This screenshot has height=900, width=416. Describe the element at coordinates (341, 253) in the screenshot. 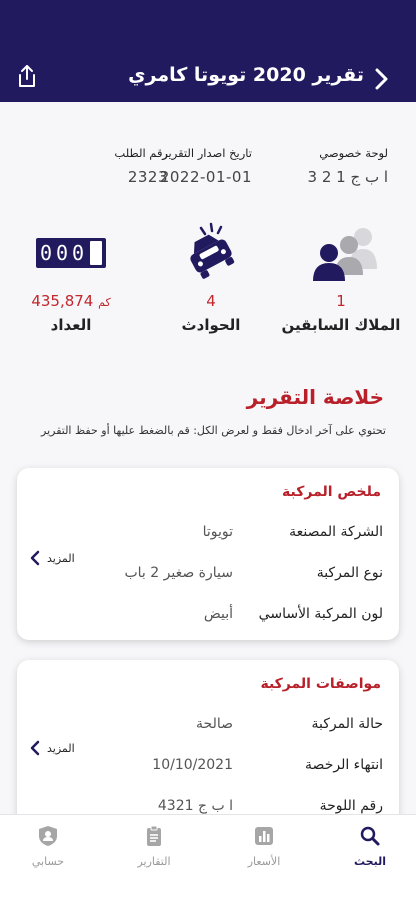

I see `owners-icon` at that location.